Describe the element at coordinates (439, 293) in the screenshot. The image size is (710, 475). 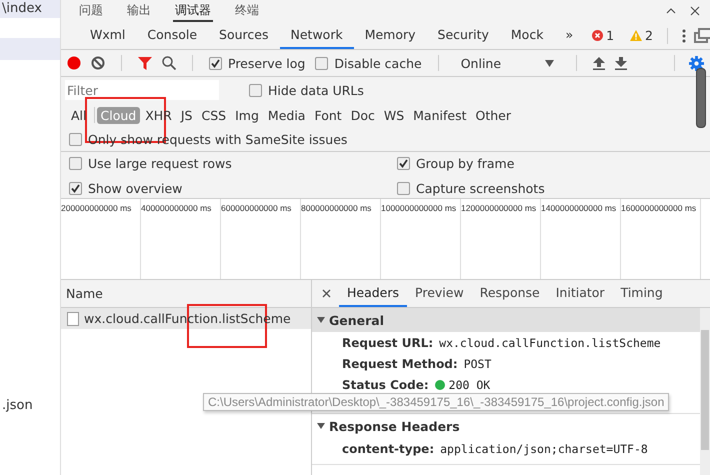
I see `detail-tab: Preview` at that location.